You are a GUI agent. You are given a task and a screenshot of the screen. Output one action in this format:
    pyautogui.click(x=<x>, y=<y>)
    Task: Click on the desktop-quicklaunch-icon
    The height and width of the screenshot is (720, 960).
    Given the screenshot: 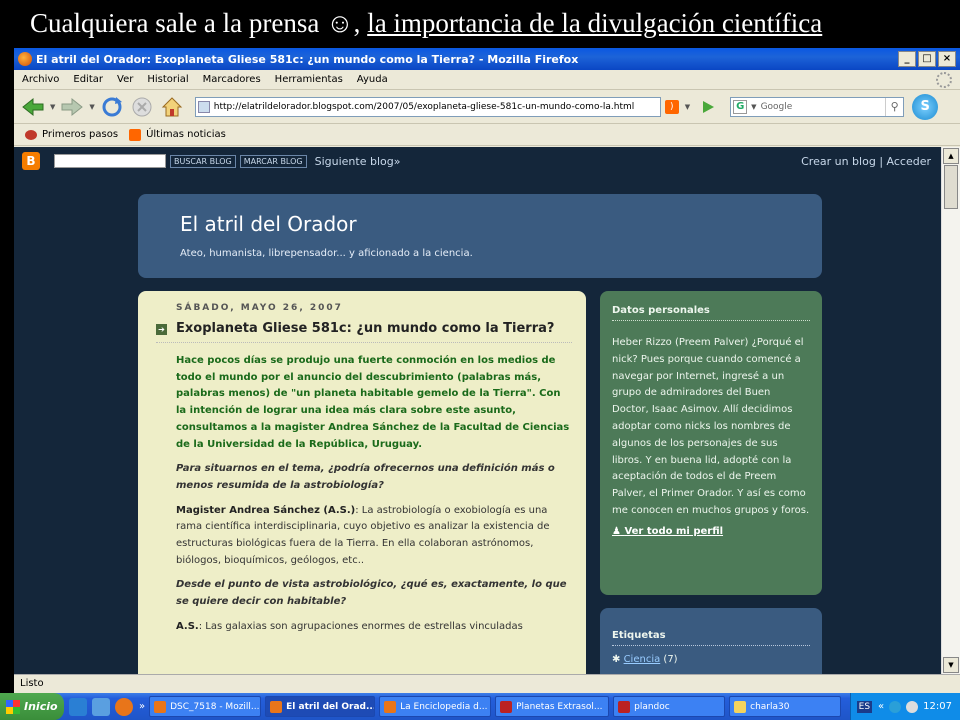 What is the action you would take?
    pyautogui.click(x=101, y=706)
    